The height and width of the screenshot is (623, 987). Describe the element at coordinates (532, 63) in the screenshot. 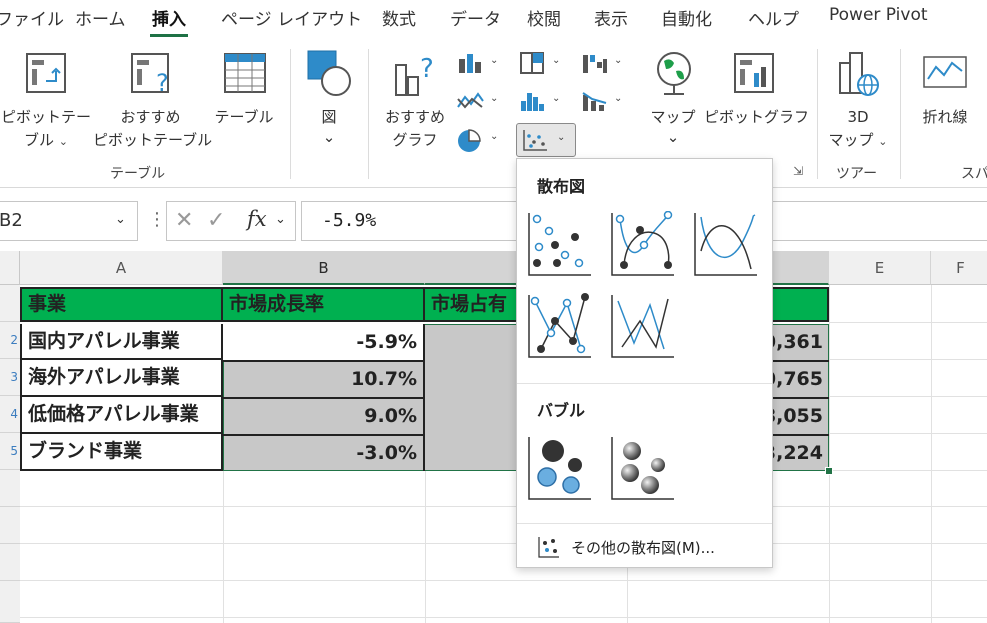

I see `treemap-icon` at that location.